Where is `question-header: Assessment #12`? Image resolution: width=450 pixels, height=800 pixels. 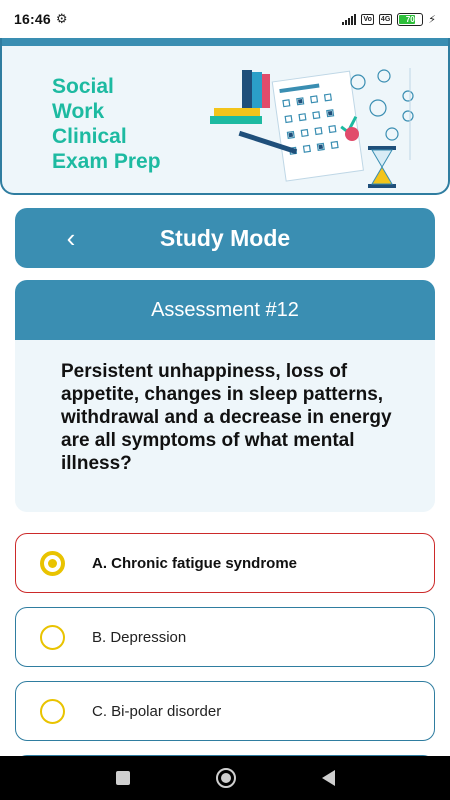
question-header: Assessment #12 is located at coordinates (225, 310).